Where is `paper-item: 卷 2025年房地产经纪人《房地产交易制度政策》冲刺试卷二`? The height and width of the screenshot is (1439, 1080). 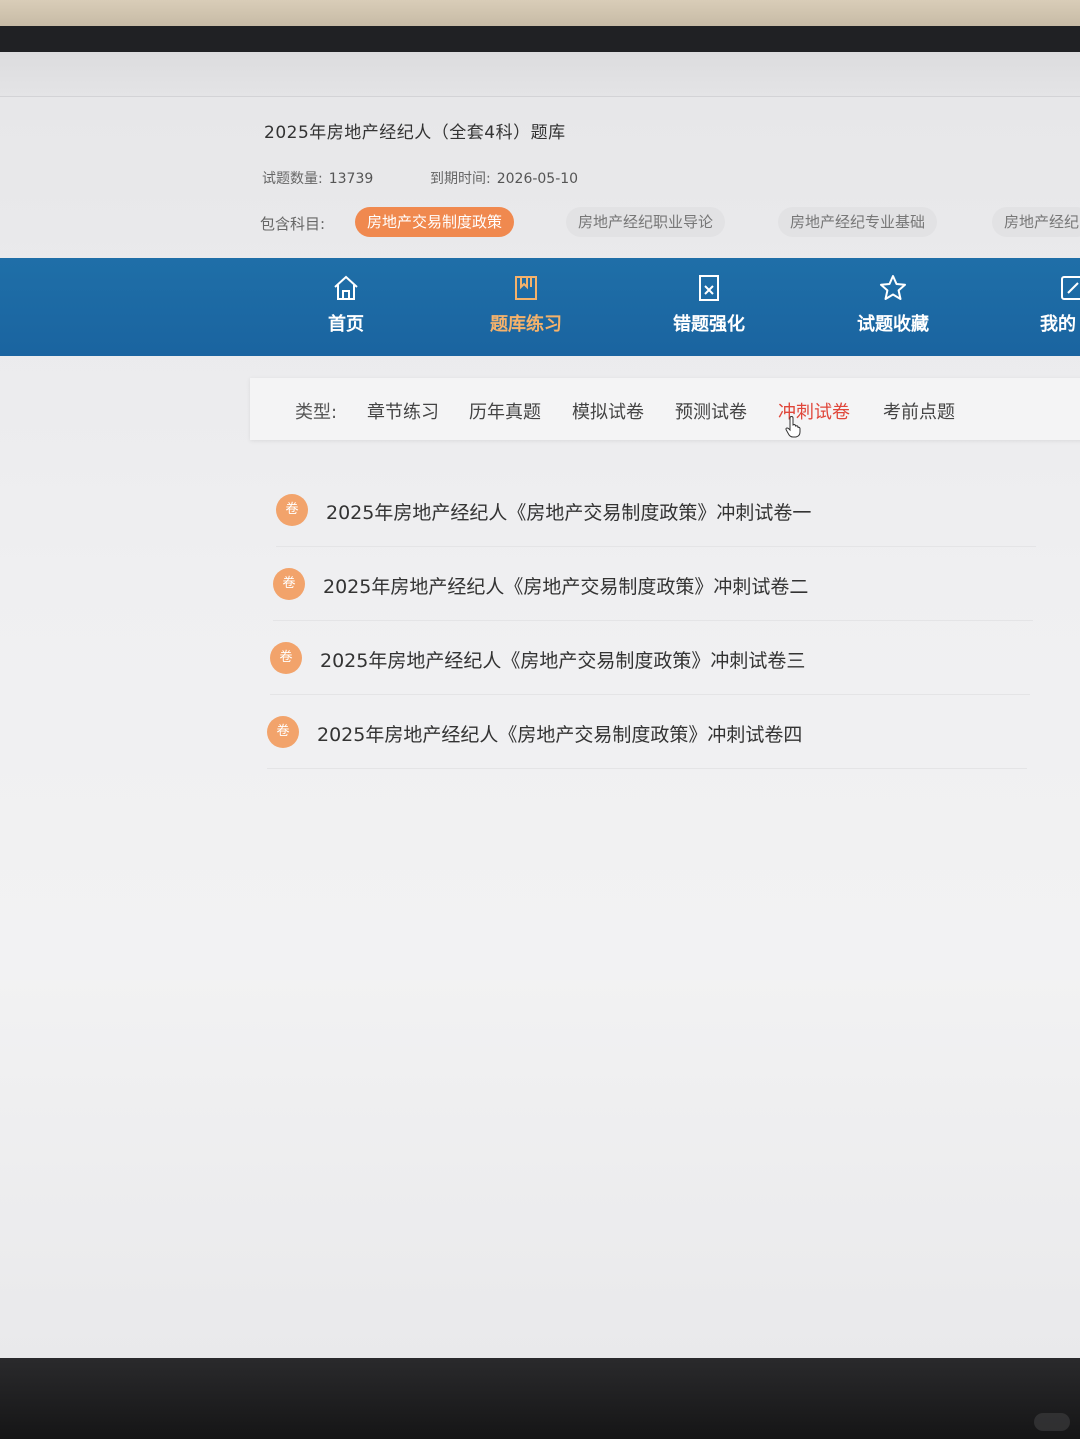
paper-item: 卷 2025年房地产经纪人《房地产交易制度政策》冲刺试卷二 is located at coordinates (663, 584).